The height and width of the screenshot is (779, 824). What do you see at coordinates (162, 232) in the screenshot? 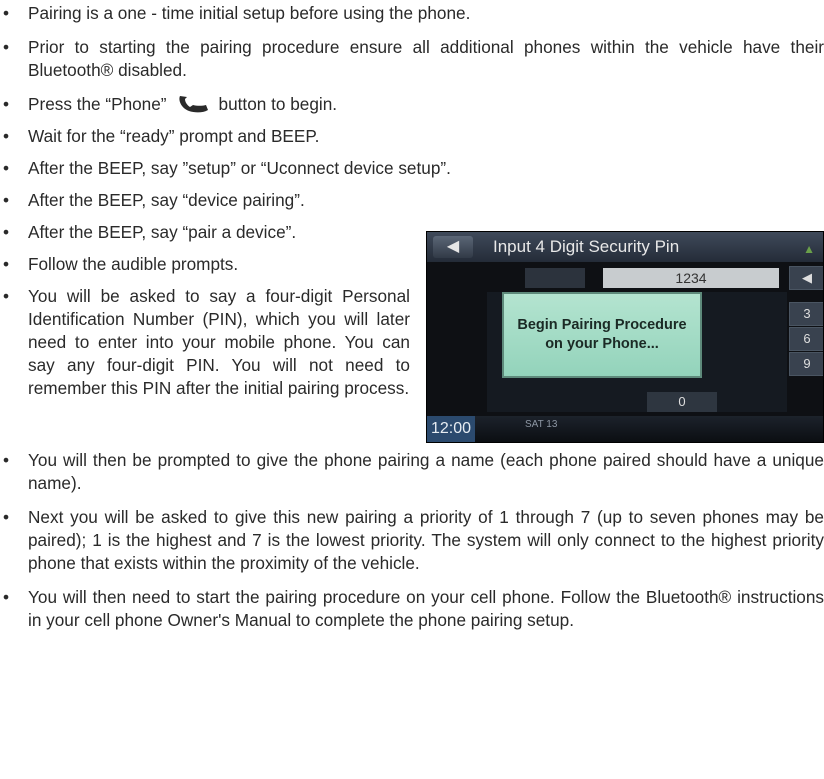
I see `list-item-text: After the BEEP, say “pair a device”.` at bounding box center [162, 232].